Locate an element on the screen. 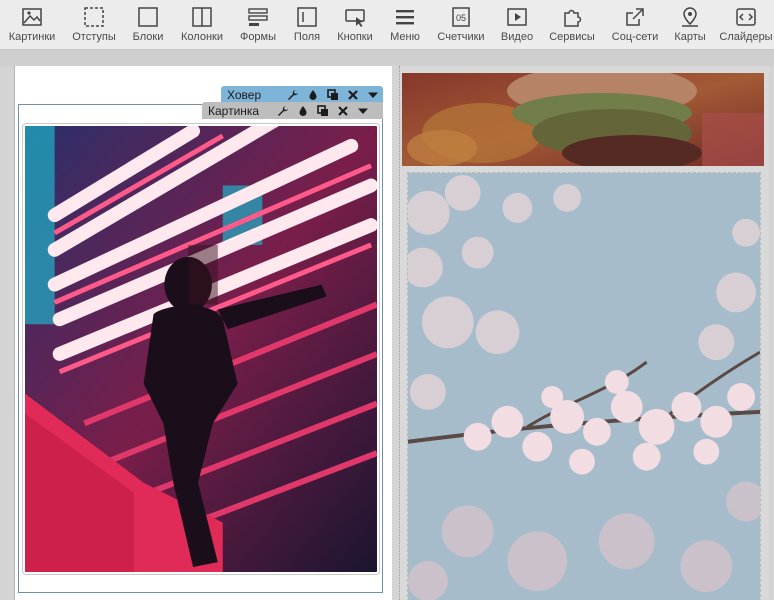 Image resolution: width=774 pixels, height=600 pixels. toolbar-item-label: Слайдеры is located at coordinates (746, 37).